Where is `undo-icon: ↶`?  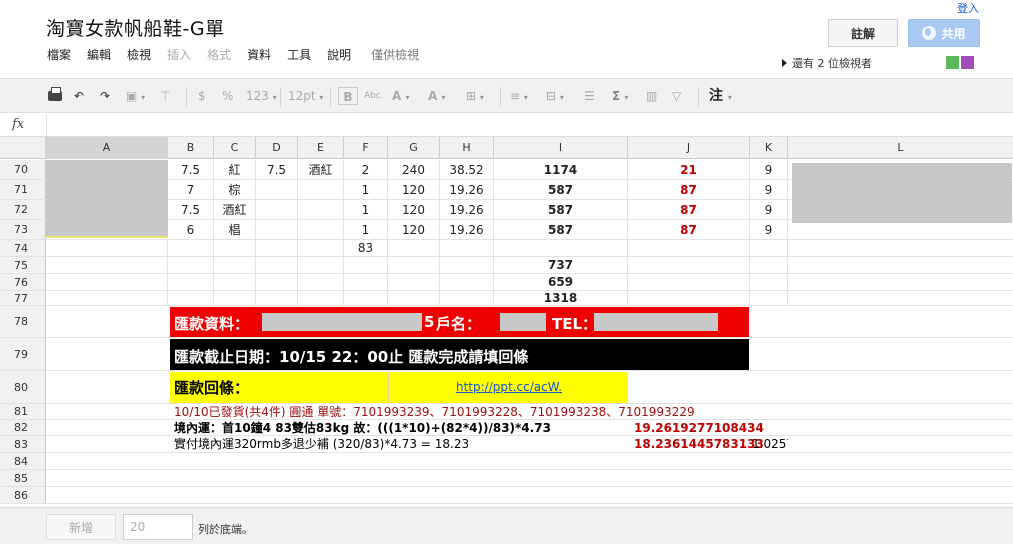
undo-icon: ↶ is located at coordinates (79, 96).